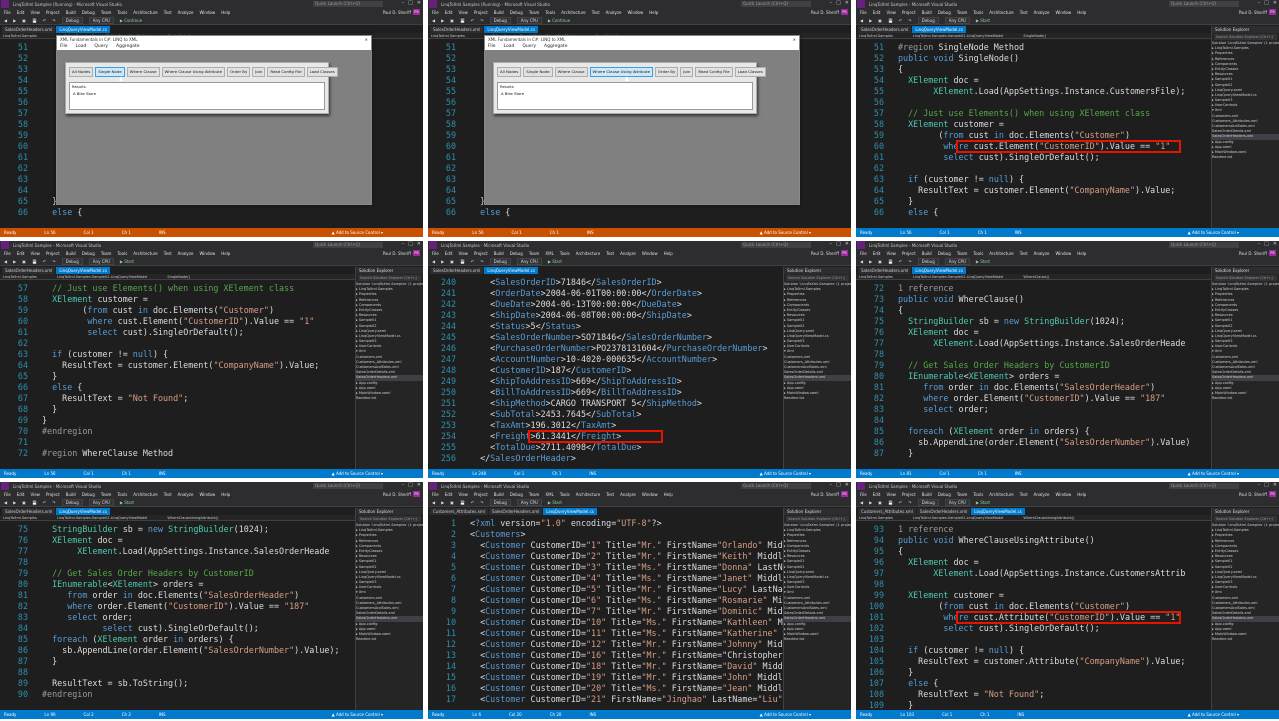 This screenshot has width=1279, height=721. I want to click on menu-item-project: Project, so click(909, 253).